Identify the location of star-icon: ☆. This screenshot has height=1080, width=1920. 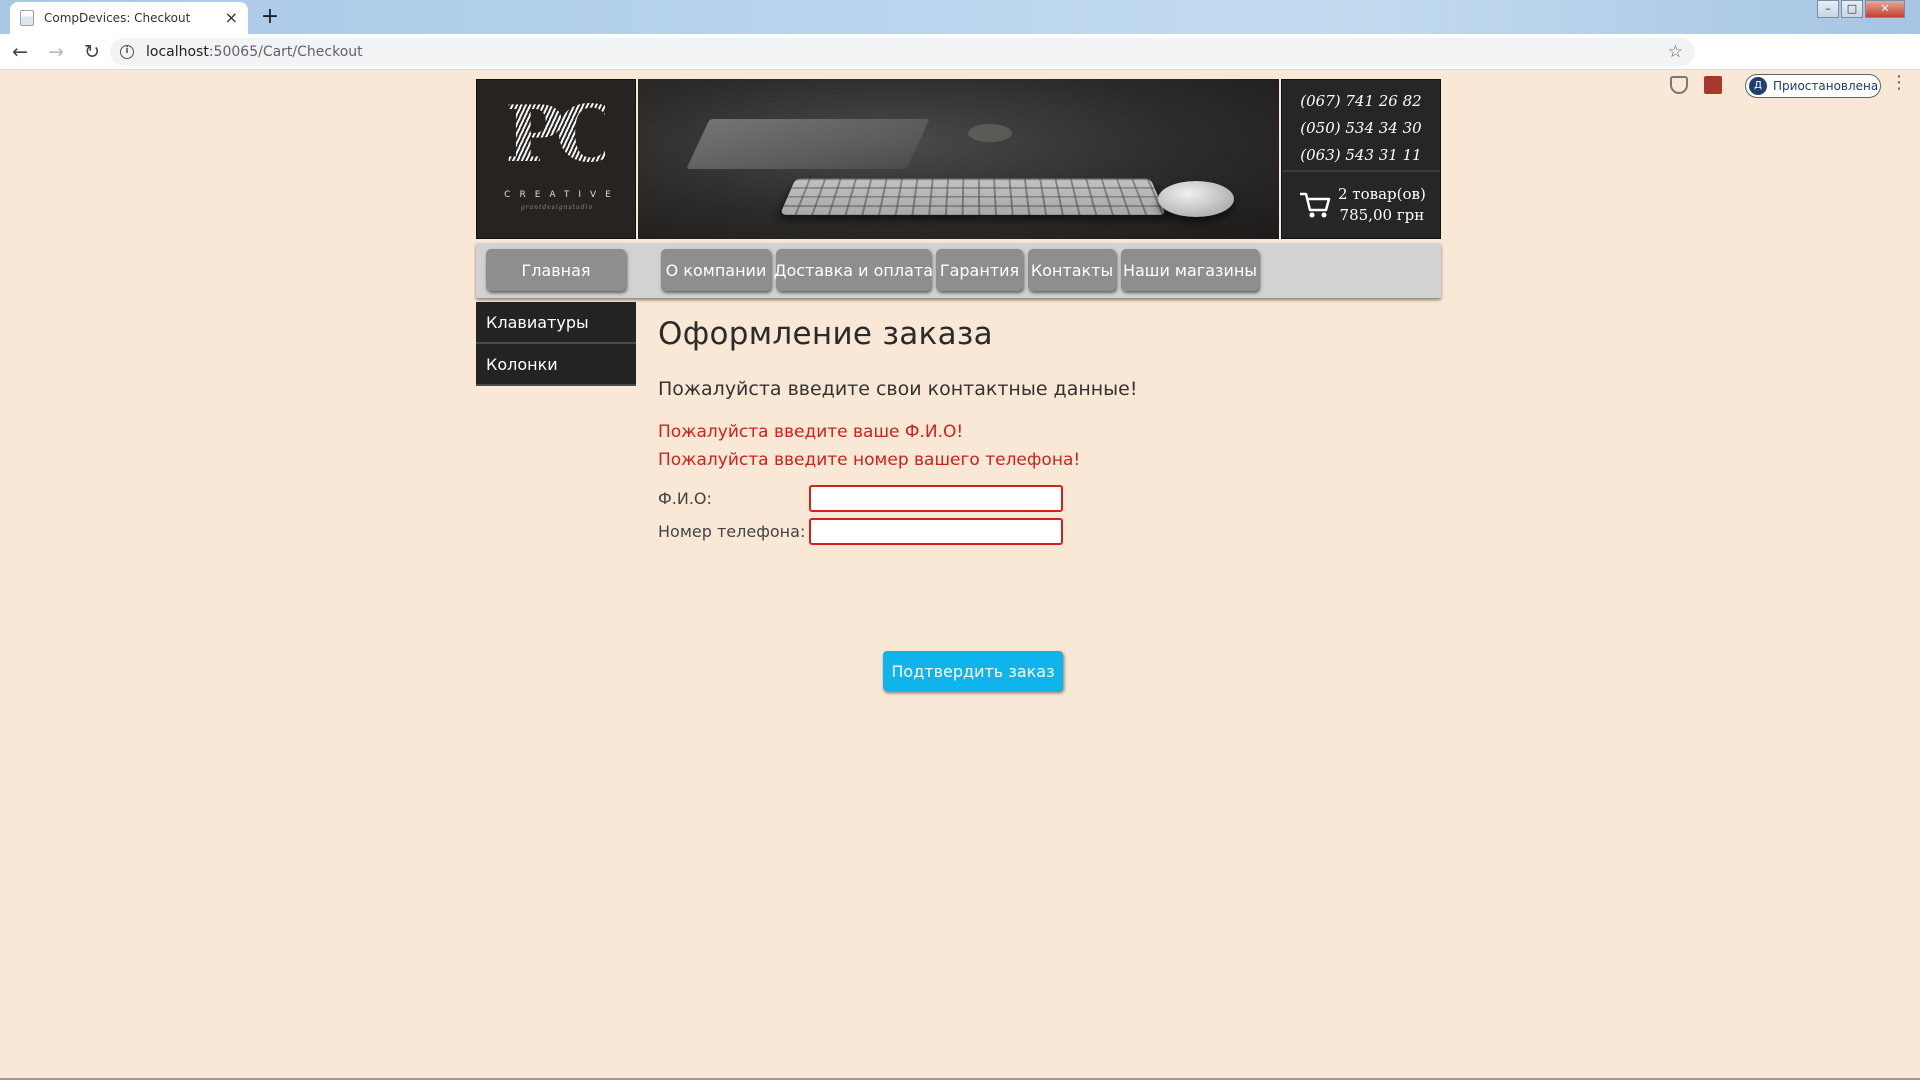
(1675, 52).